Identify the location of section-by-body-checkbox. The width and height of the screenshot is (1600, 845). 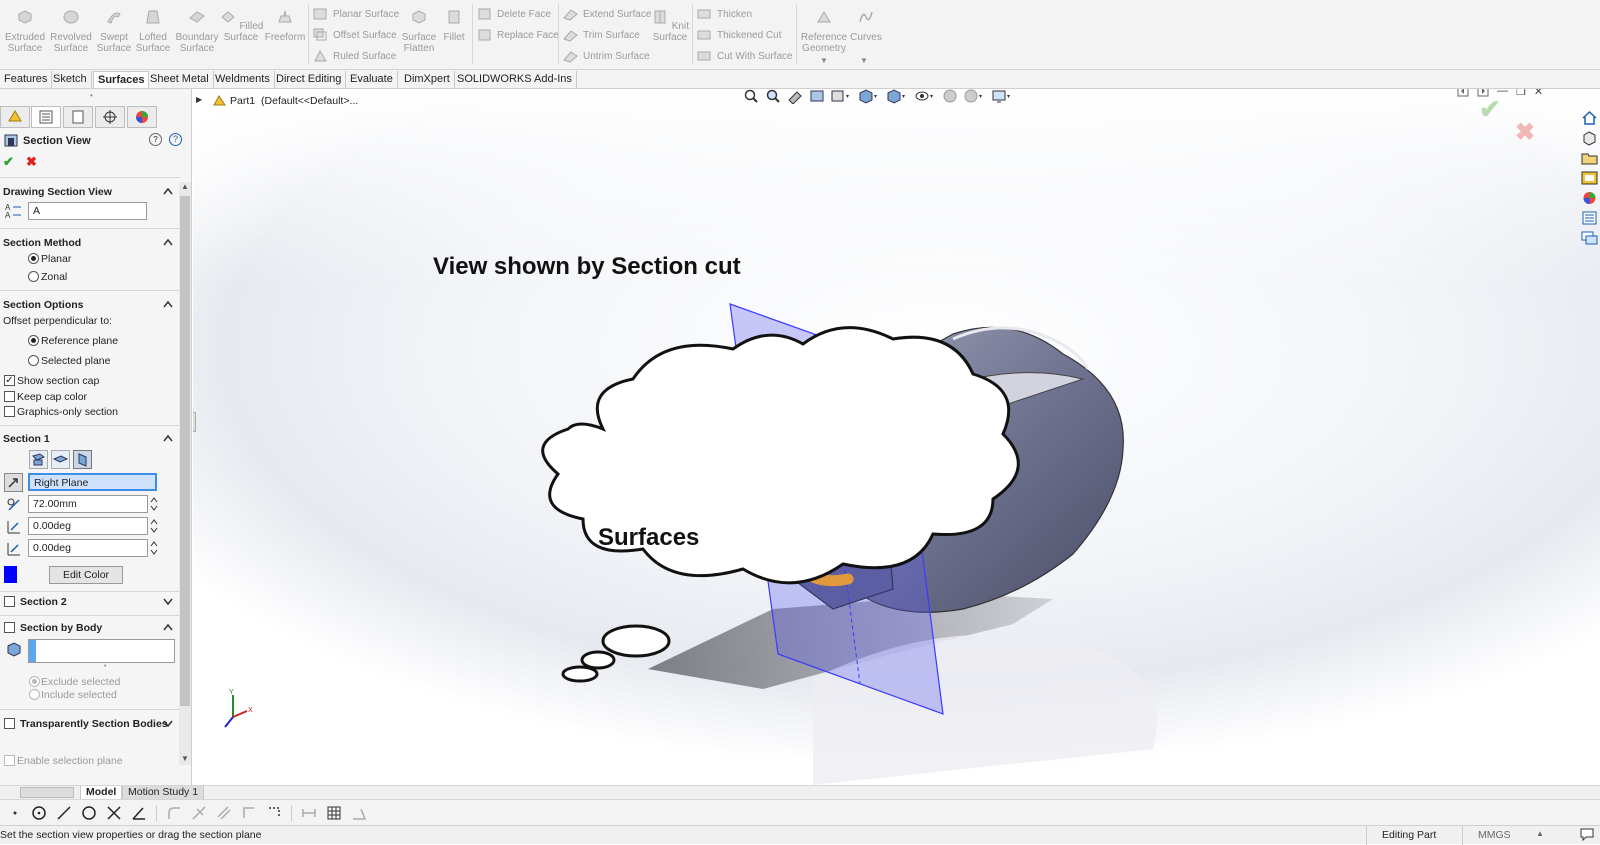
(9, 627).